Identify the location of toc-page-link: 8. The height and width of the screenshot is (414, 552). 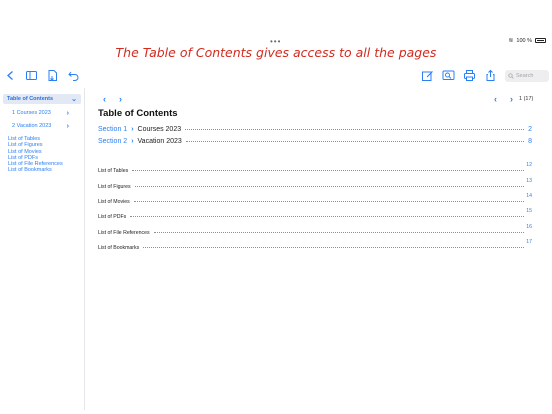
(530, 141).